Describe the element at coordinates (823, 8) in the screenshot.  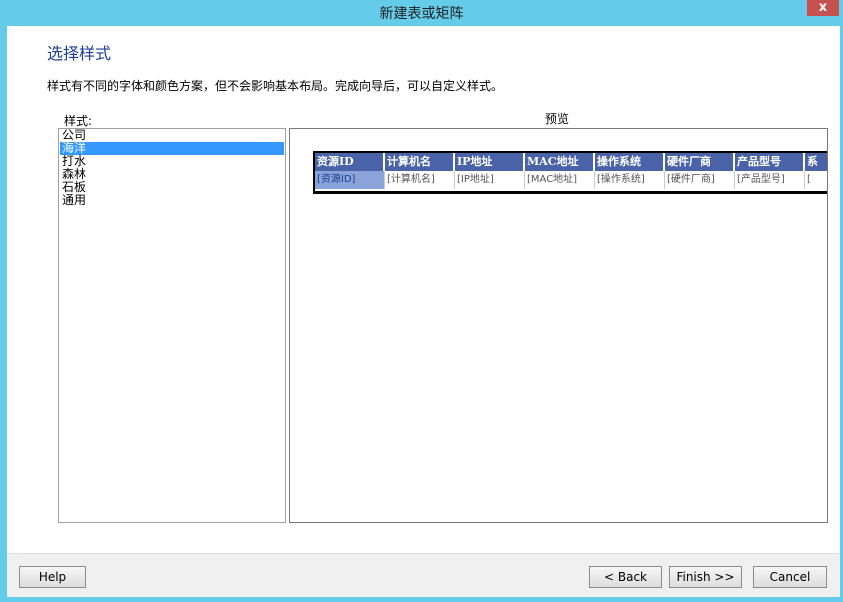
I see `close-button: x` at that location.